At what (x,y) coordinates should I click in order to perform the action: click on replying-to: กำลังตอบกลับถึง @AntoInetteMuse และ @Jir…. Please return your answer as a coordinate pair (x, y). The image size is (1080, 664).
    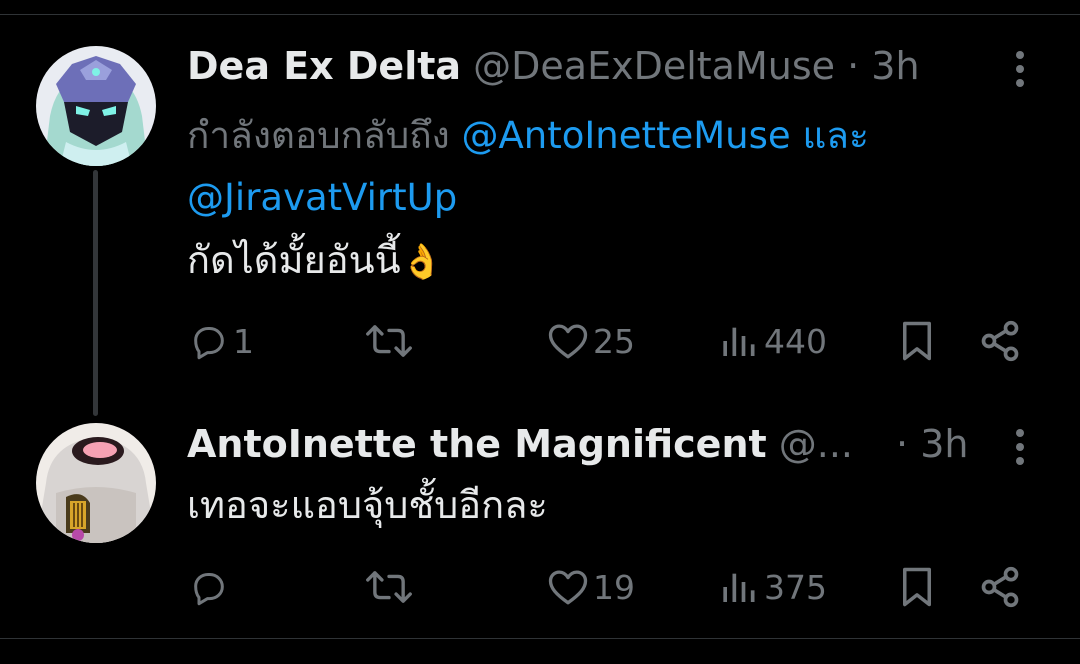
    Looking at the image, I should click on (607, 167).